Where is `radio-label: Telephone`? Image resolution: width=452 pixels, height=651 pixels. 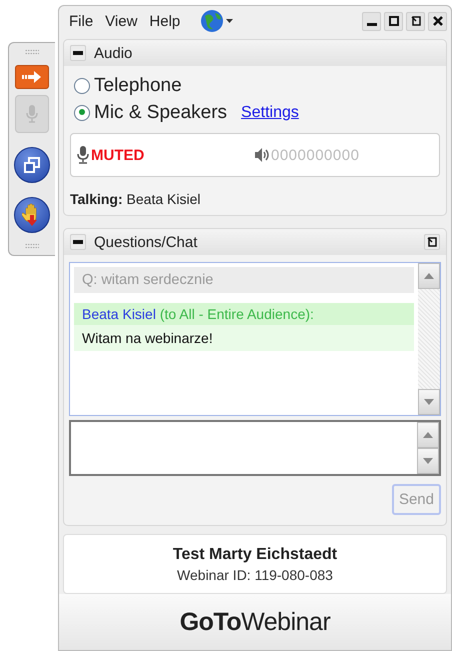
radio-label: Telephone is located at coordinates (138, 85).